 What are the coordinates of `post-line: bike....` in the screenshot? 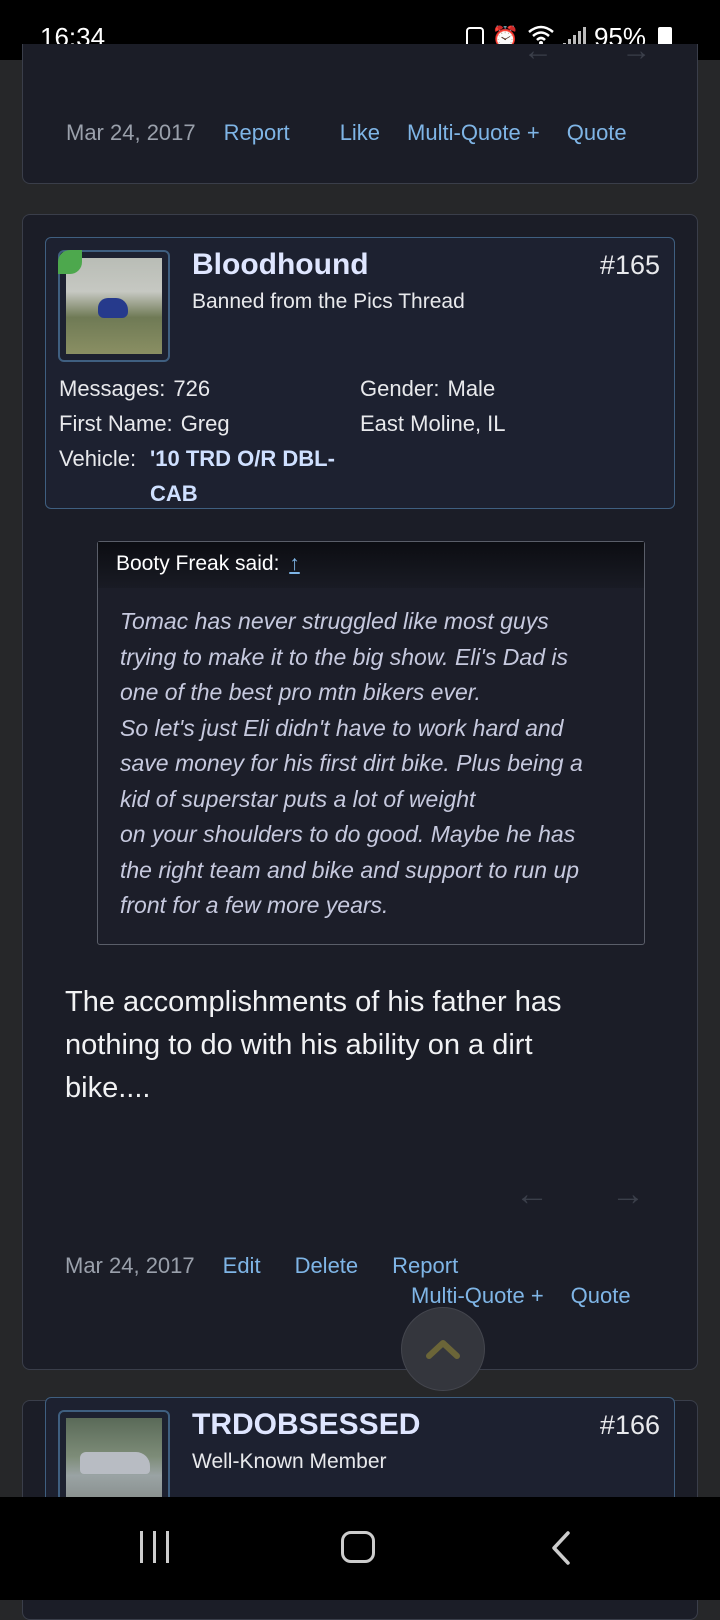 It's located at (108, 1088).